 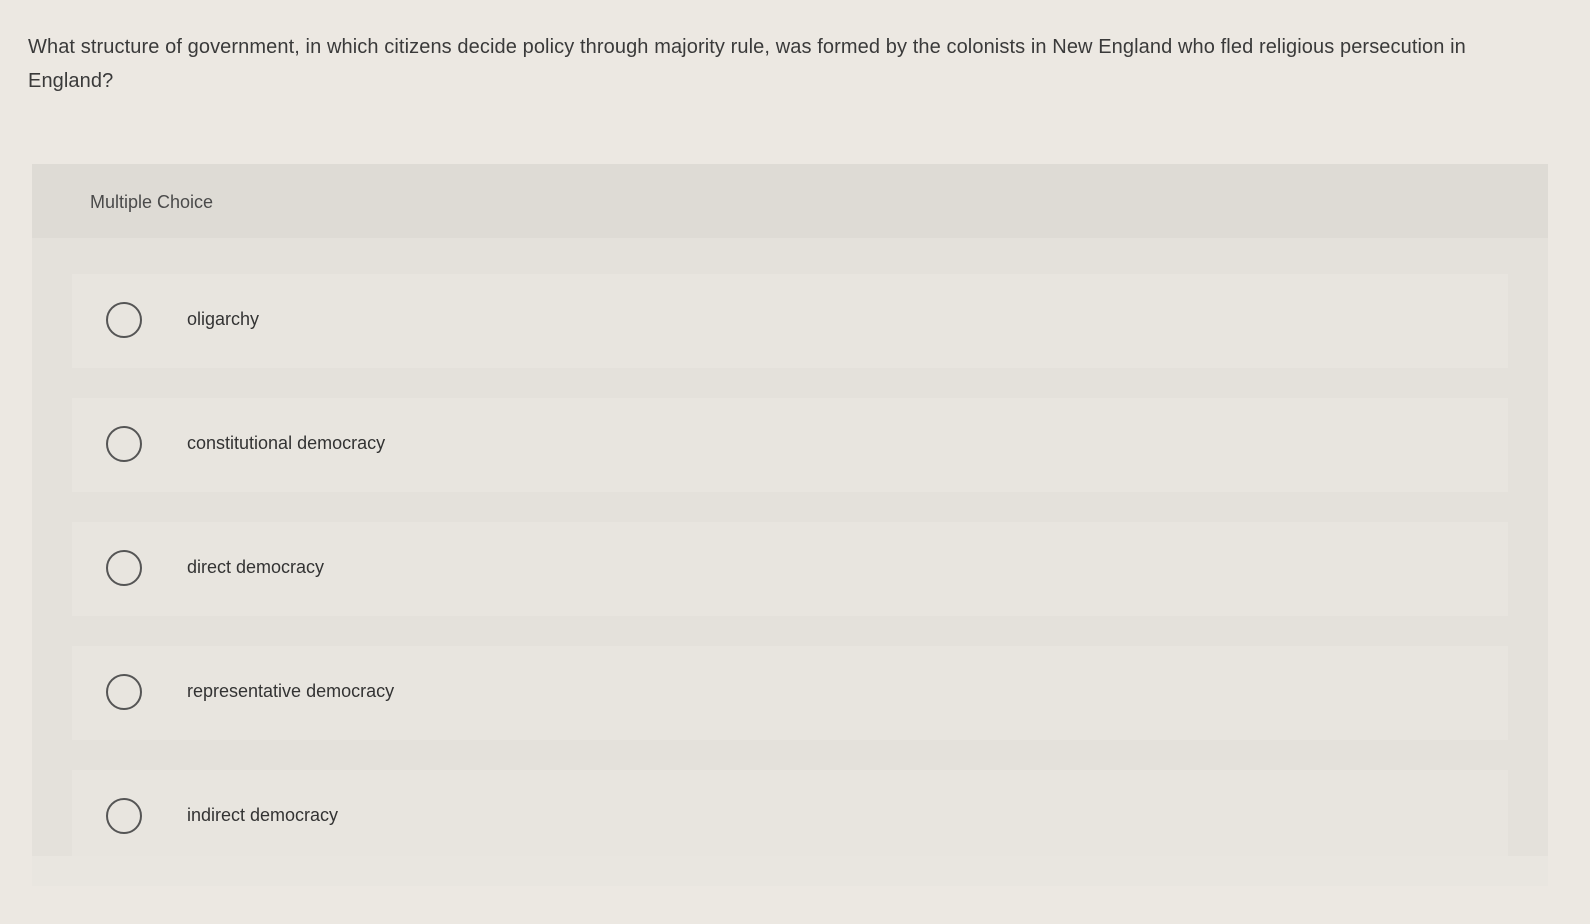 I want to click on answer-option-label: indirect democracy, so click(x=263, y=815).